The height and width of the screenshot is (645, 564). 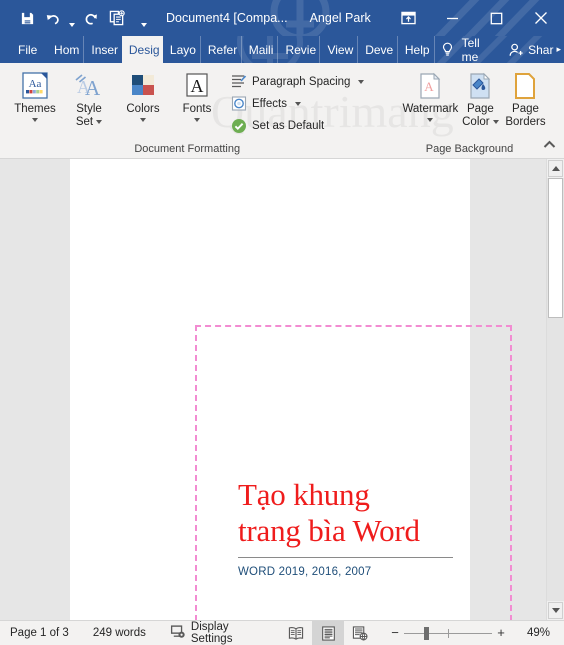 I want to click on group-title-document-formatting: Document Formatting, so click(x=187, y=149).